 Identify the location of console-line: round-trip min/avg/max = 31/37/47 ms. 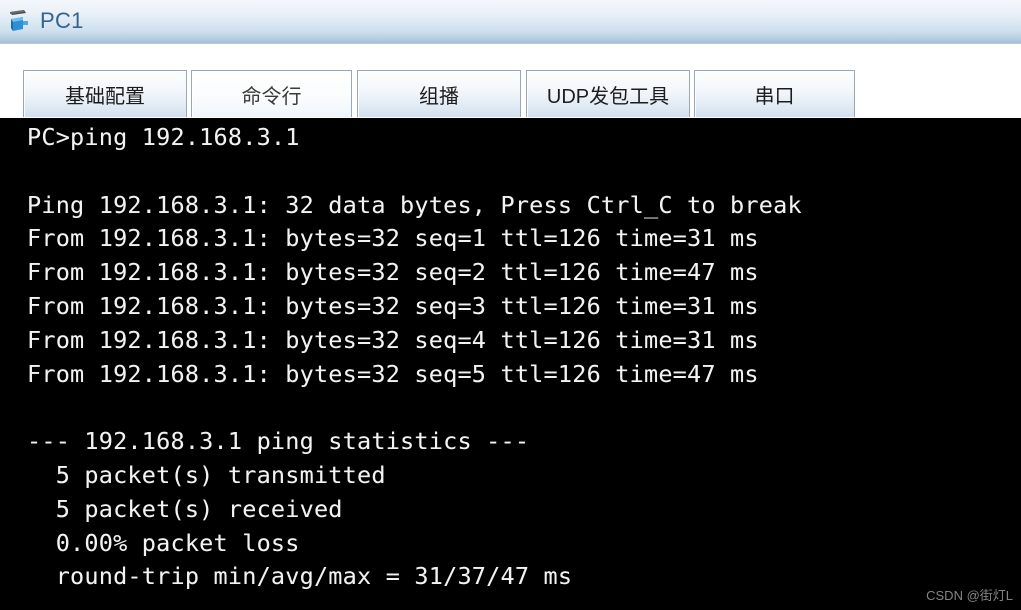
(300, 576).